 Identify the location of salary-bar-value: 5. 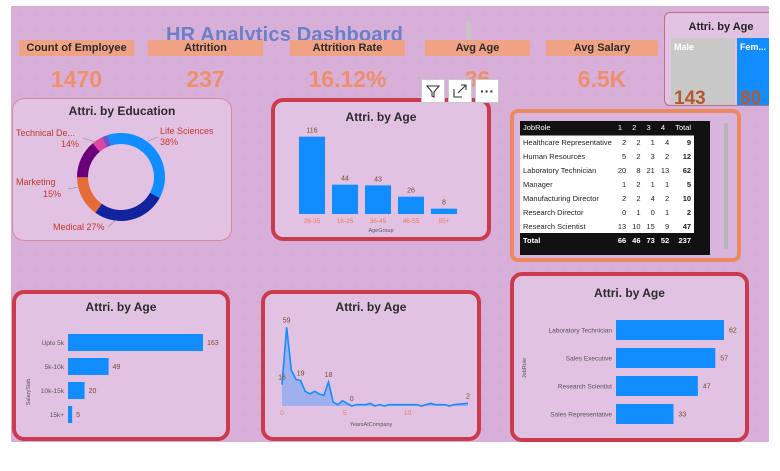
(78, 415).